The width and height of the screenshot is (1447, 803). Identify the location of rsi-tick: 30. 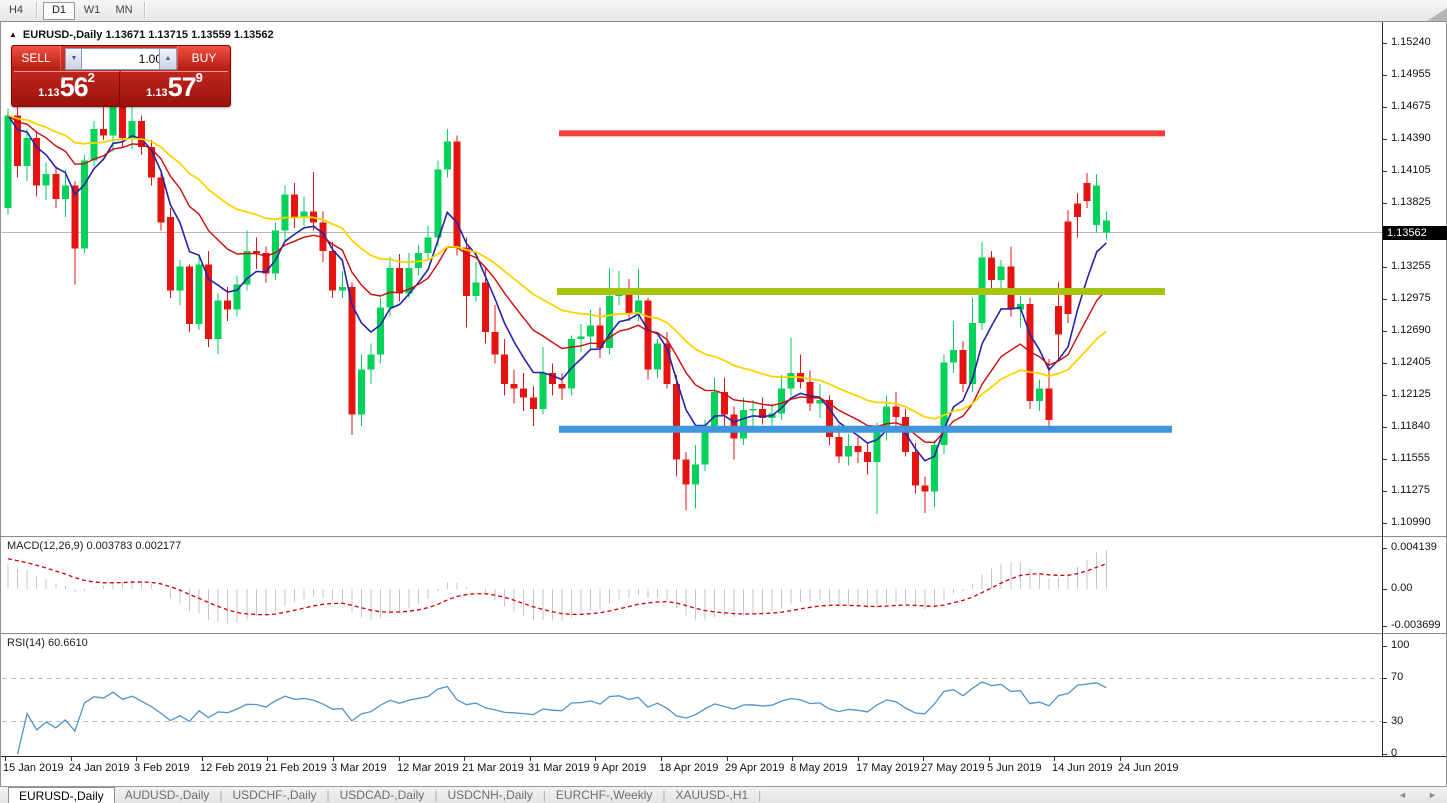
(1397, 721).